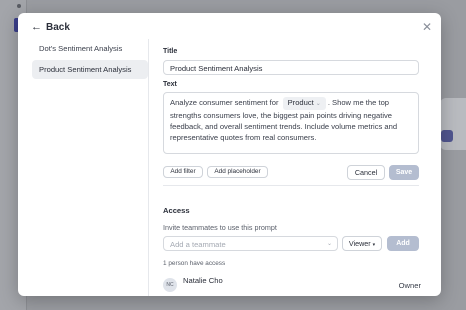  Describe the element at coordinates (447, 136) in the screenshot. I see `background-button` at that location.